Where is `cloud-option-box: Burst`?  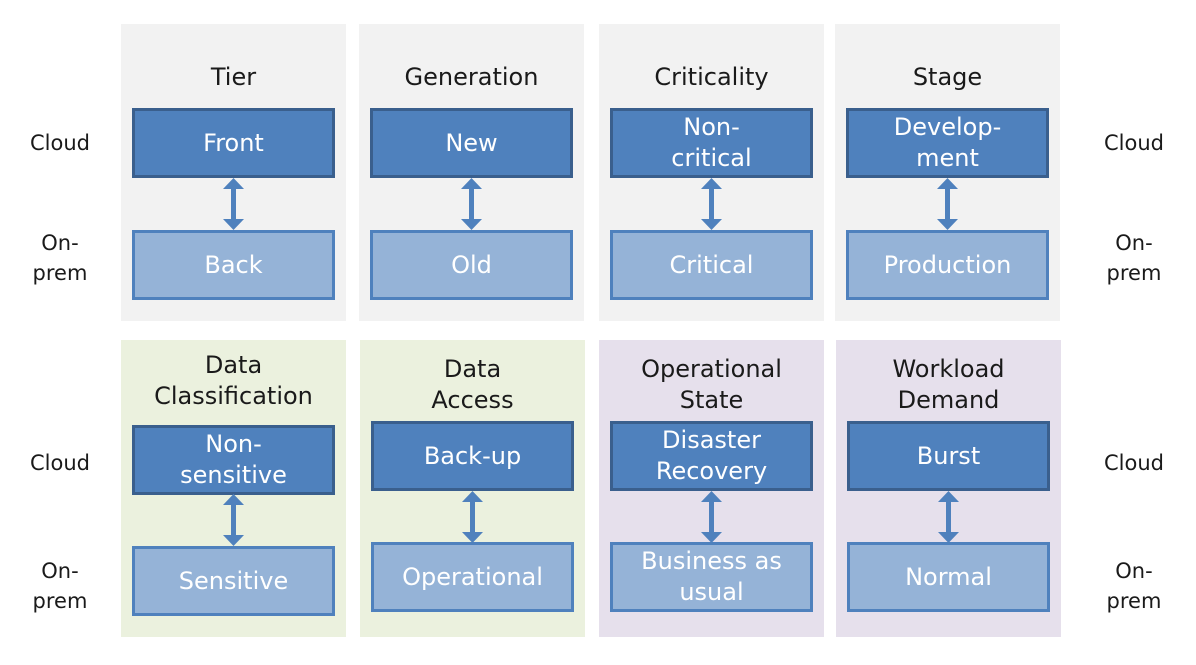
cloud-option-box: Burst is located at coordinates (948, 456).